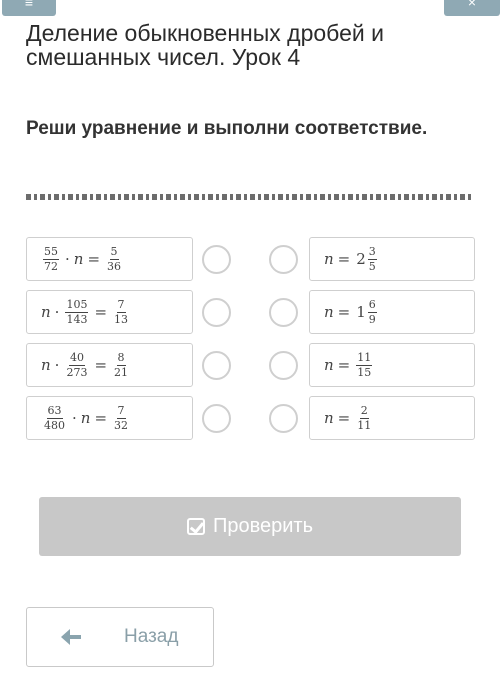  What do you see at coordinates (250, 418) in the screenshot?
I see `match-row: 63 480 · n = 7 32 n = 2 11` at bounding box center [250, 418].